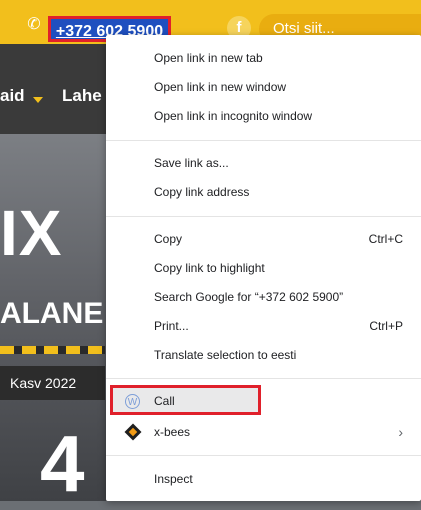  Describe the element at coordinates (225, 355) in the screenshot. I see `menu-item-label: Translate selection to eesti` at that location.